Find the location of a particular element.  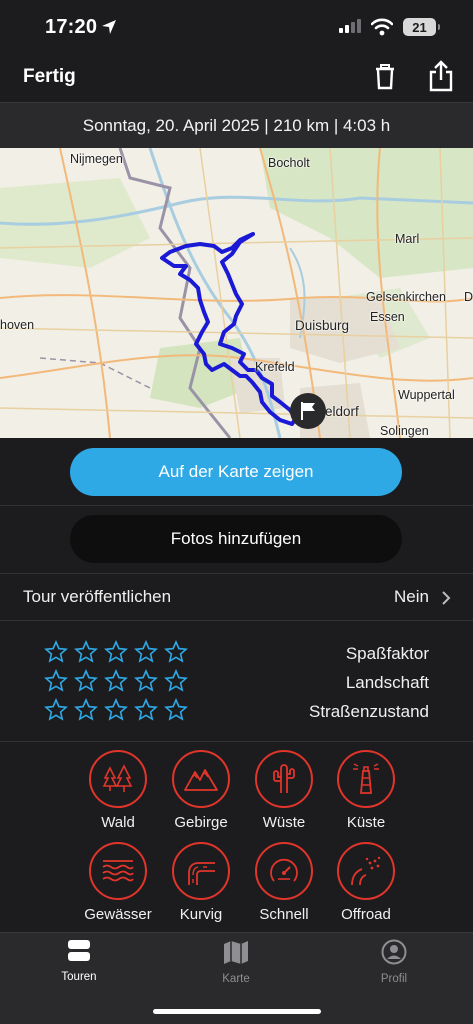

rating-row-scenery: Landschaft is located at coordinates (236, 684).